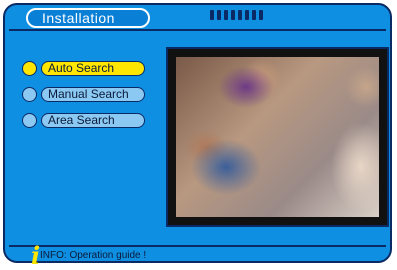  I want to click on menu-item-manual-search: Manual Search, so click(83, 94).